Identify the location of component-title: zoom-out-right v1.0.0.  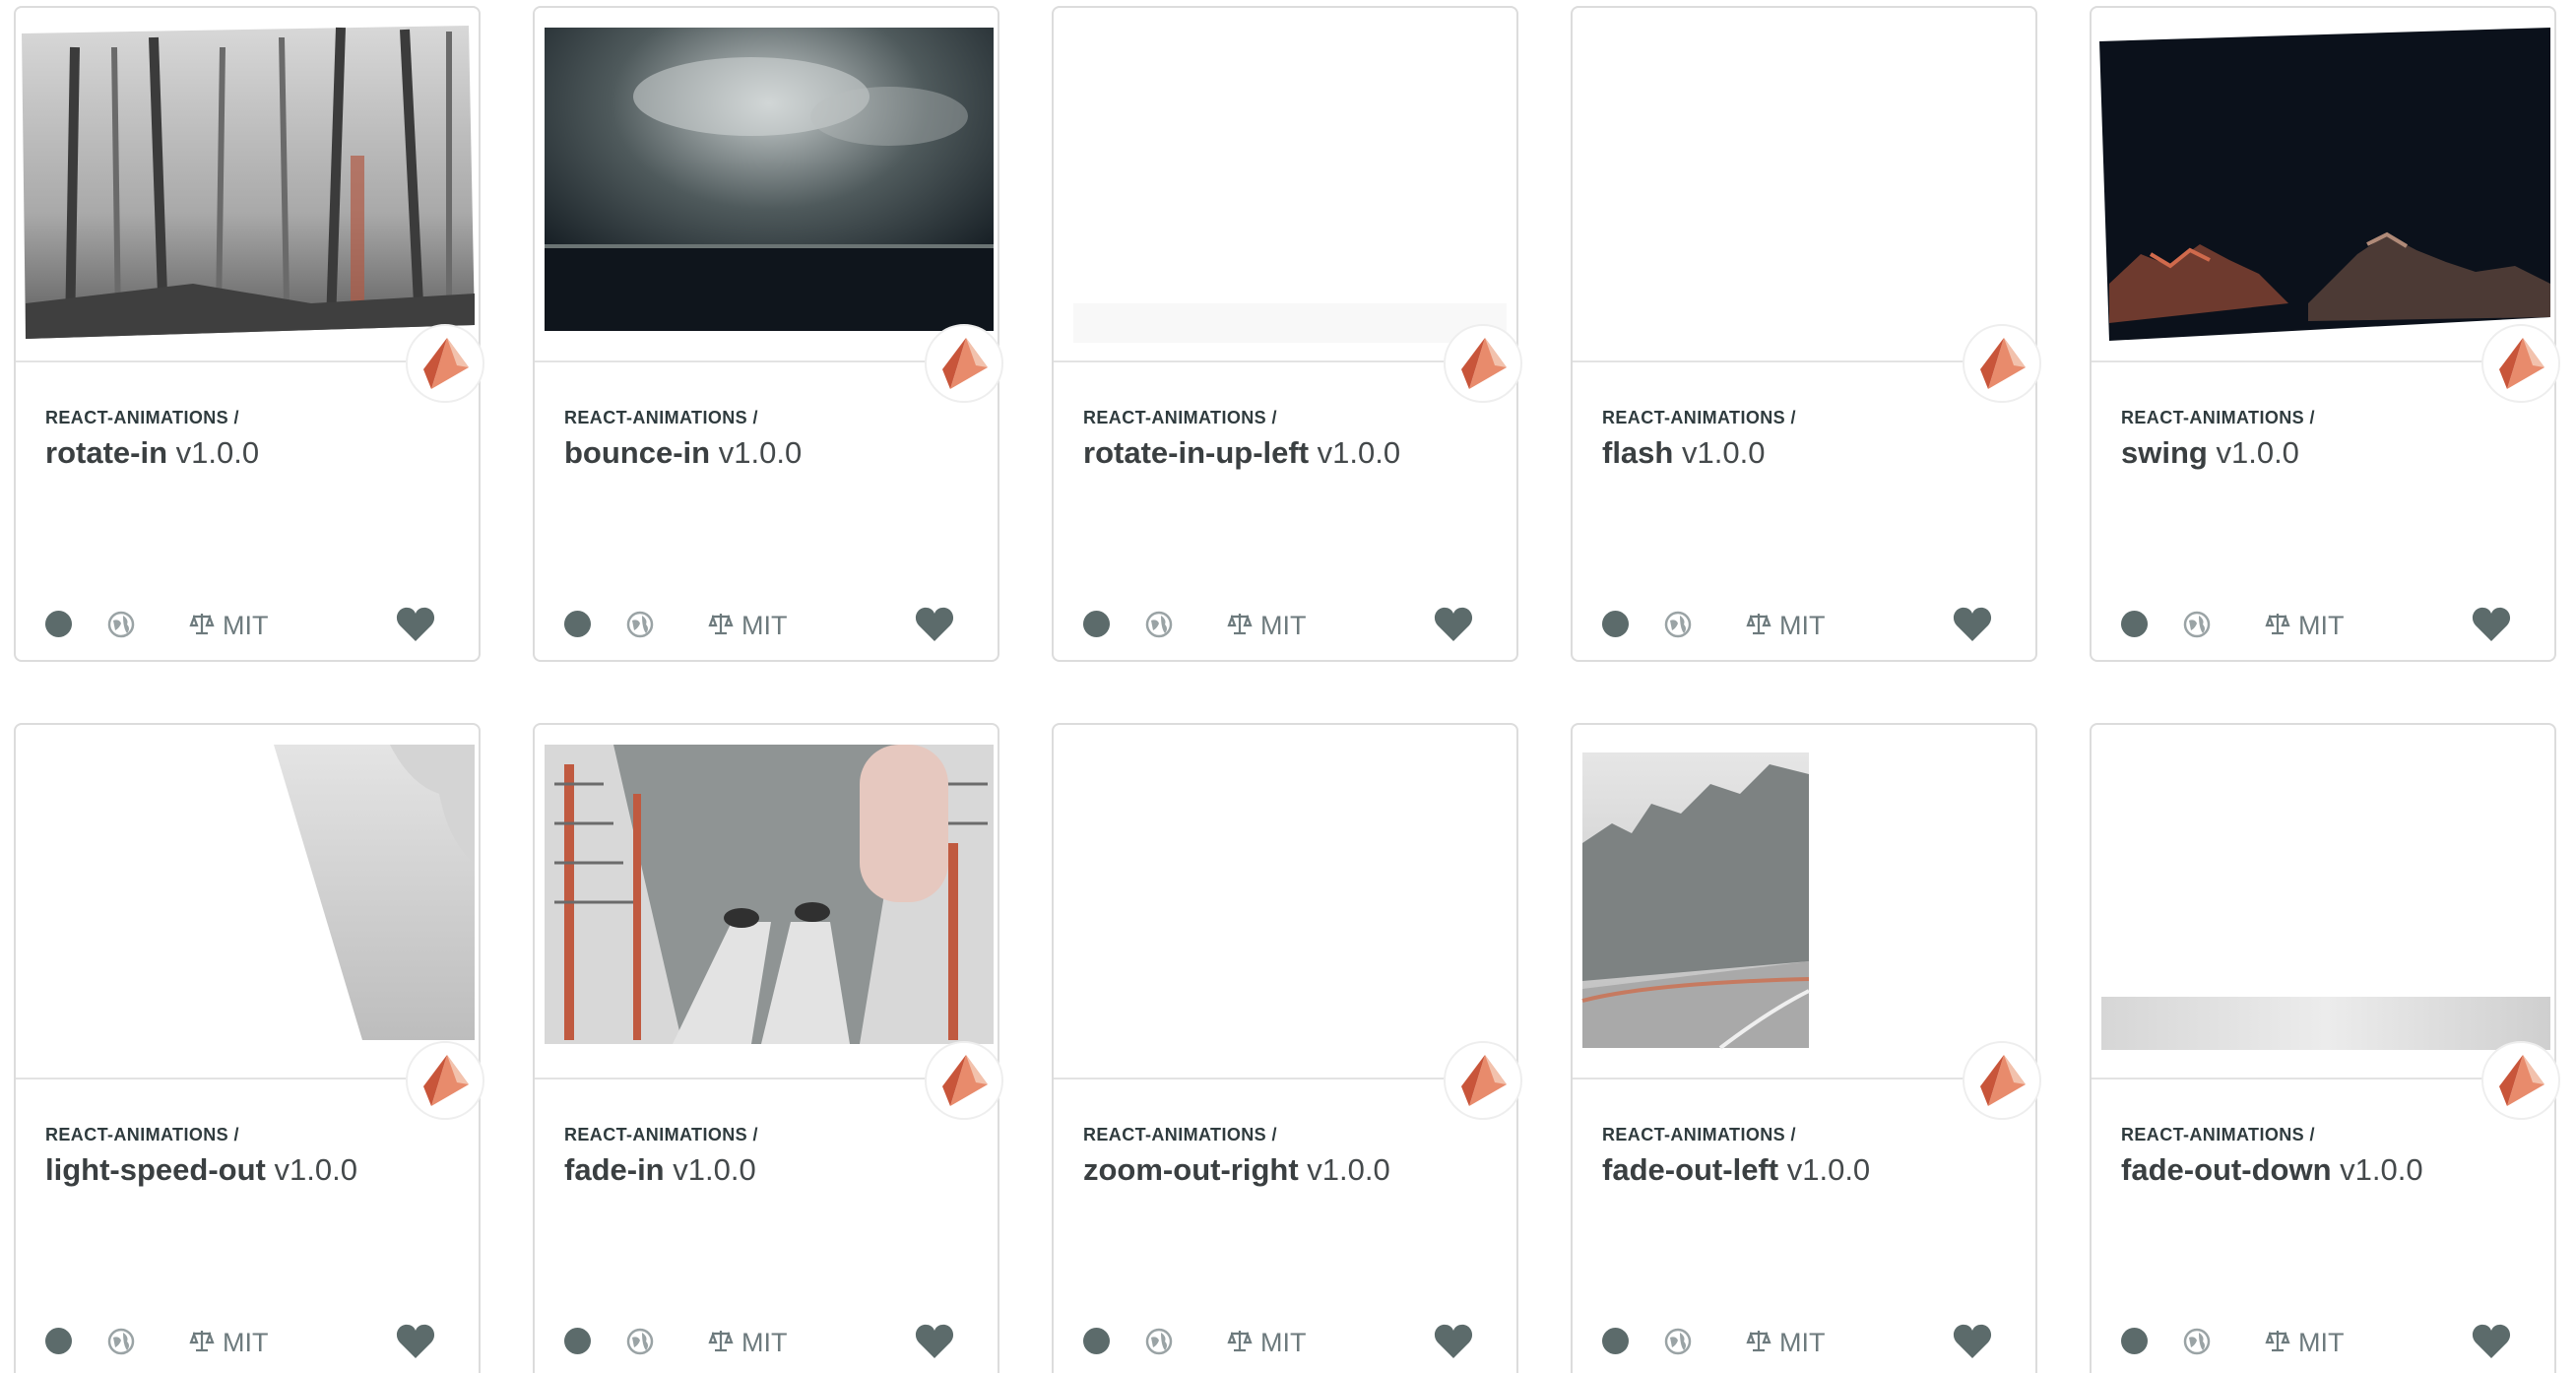
(1236, 1170).